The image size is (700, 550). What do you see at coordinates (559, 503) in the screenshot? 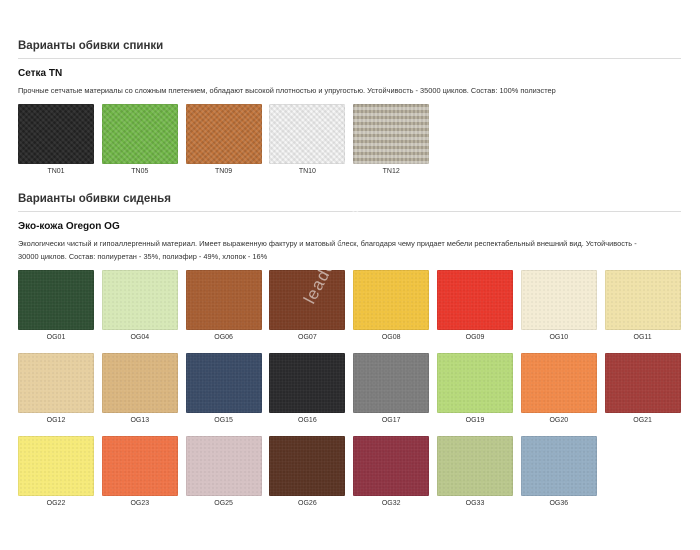
I see `swatch-code-label: OG36` at bounding box center [559, 503].